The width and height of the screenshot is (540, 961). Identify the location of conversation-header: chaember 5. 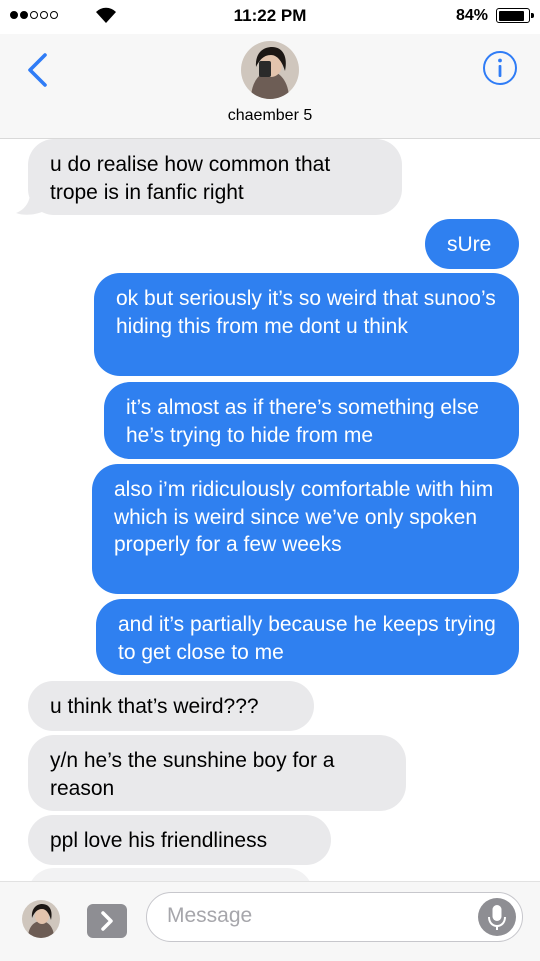
(270, 86).